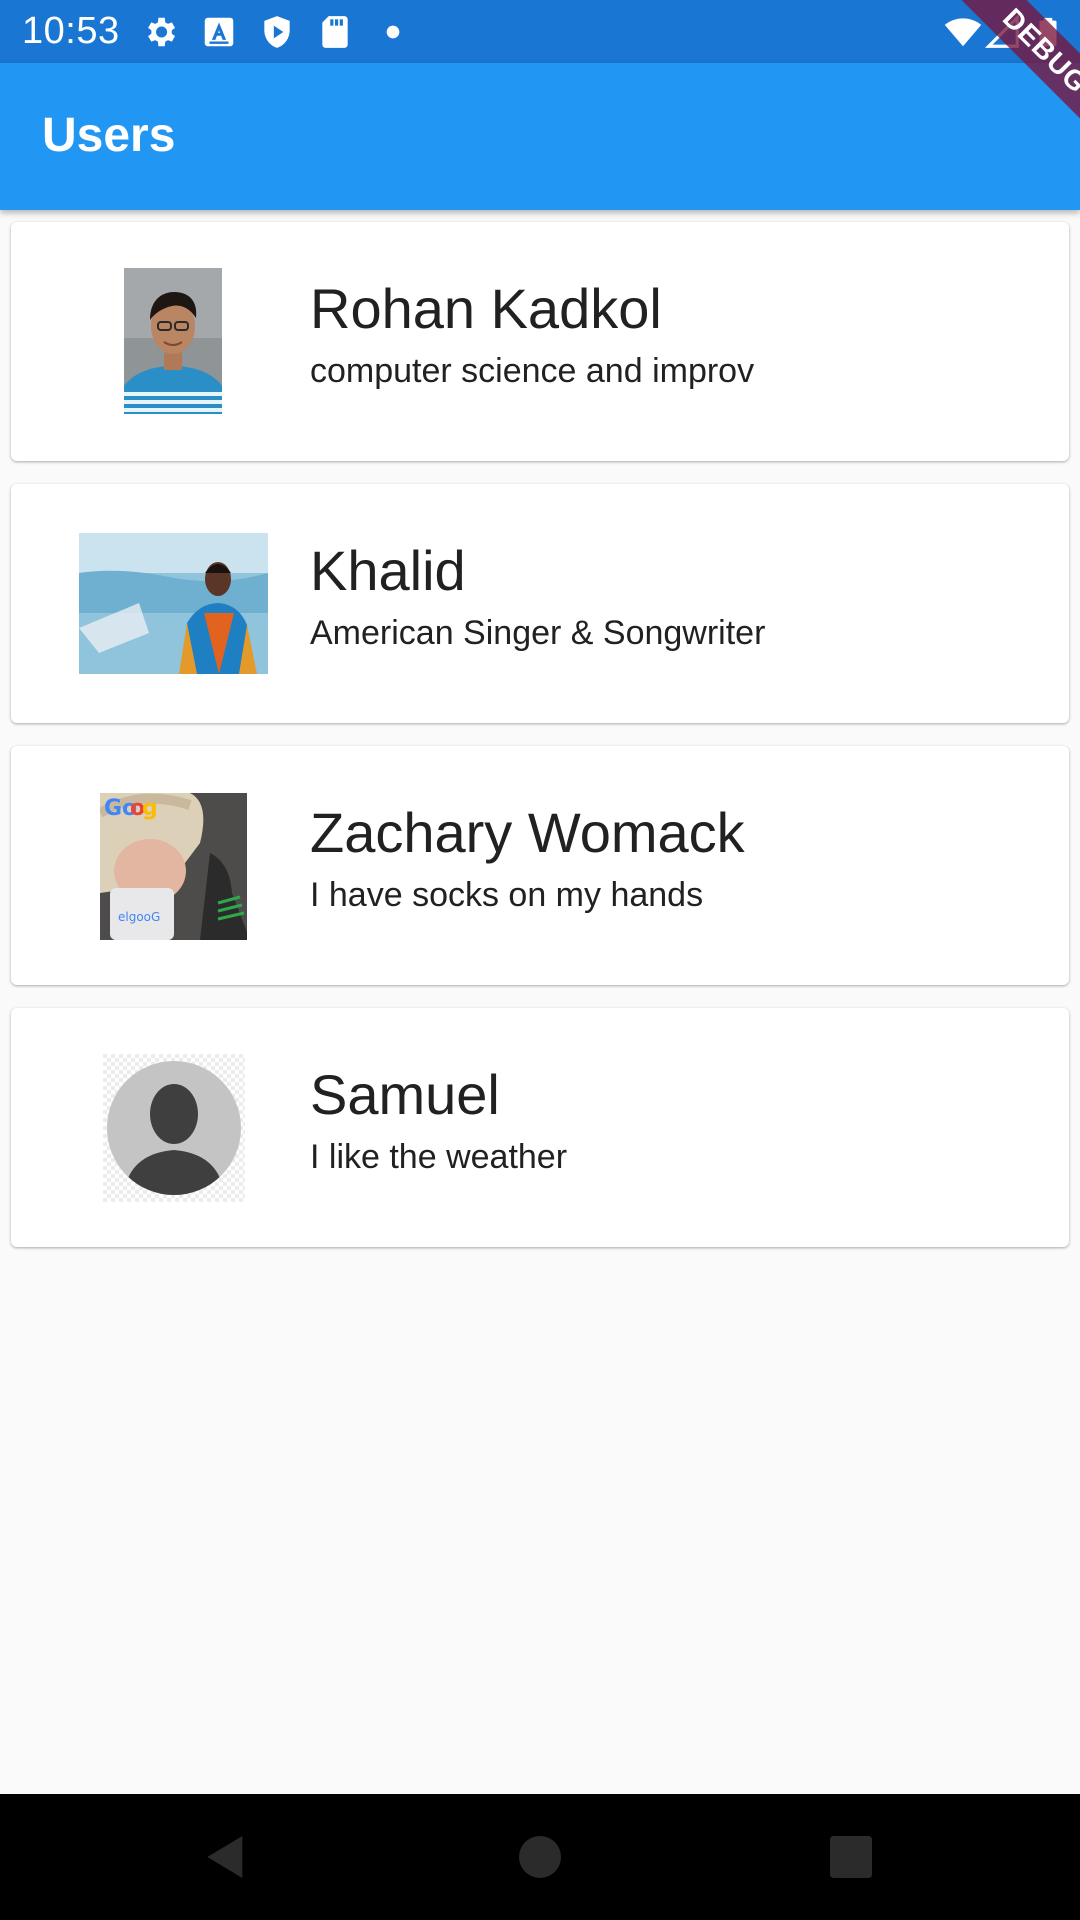  I want to click on home-icon, so click(540, 1857).